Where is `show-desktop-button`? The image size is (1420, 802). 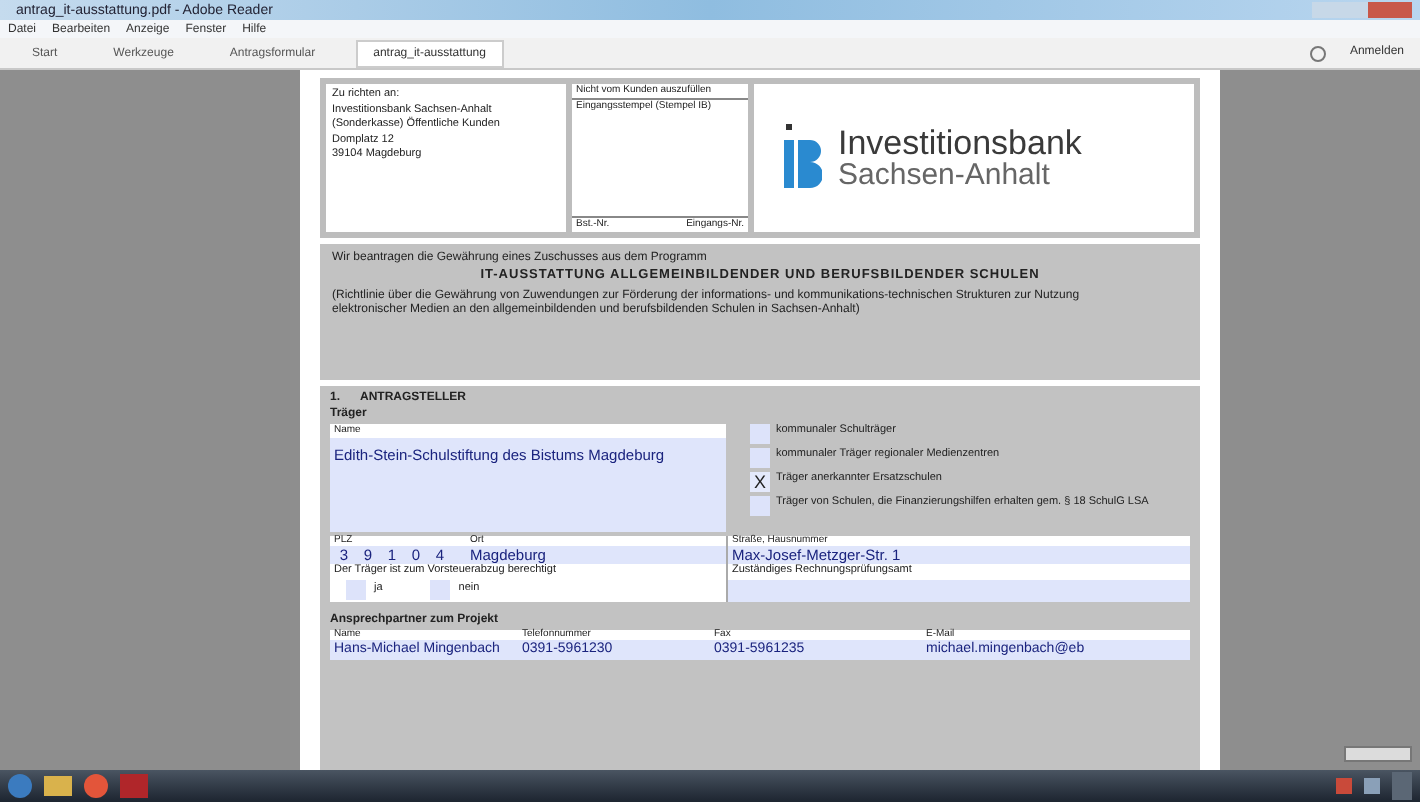 show-desktop-button is located at coordinates (1402, 786).